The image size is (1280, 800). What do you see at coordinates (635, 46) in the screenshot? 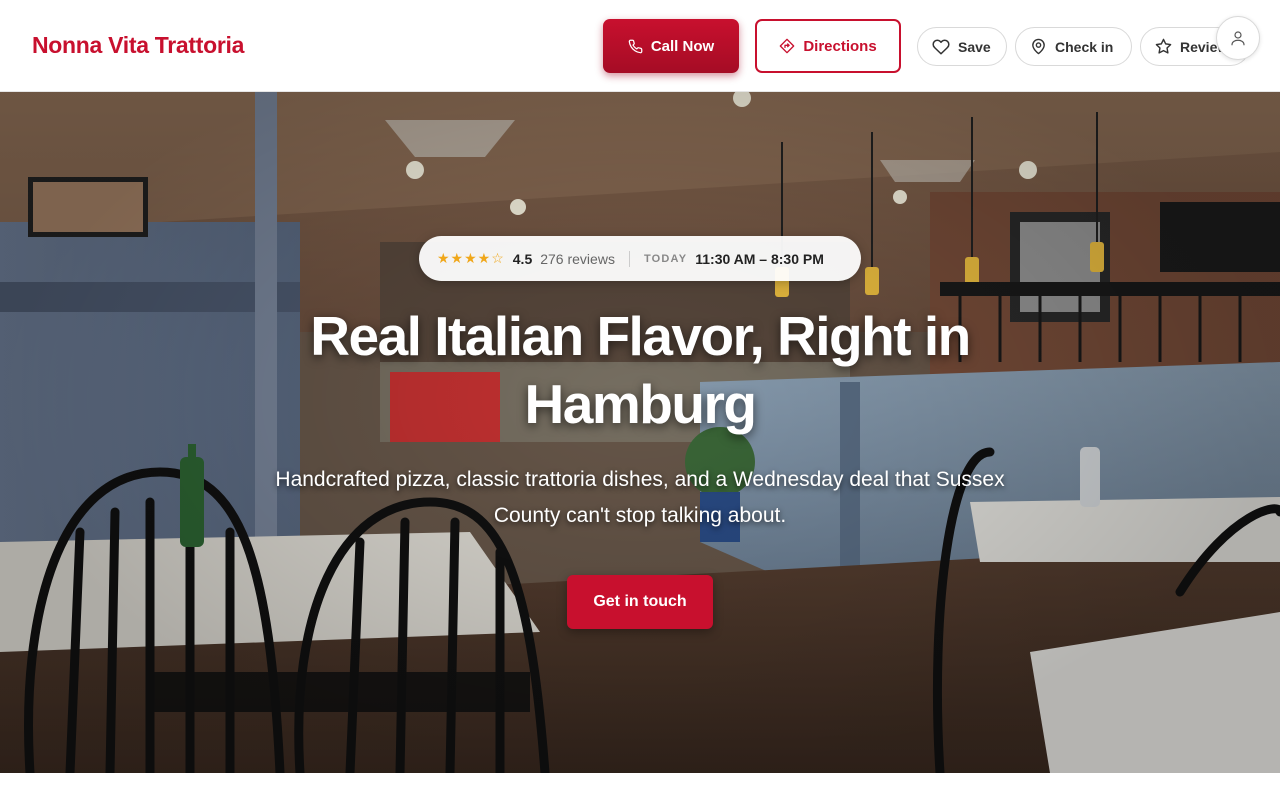
I see `phone-icon` at bounding box center [635, 46].